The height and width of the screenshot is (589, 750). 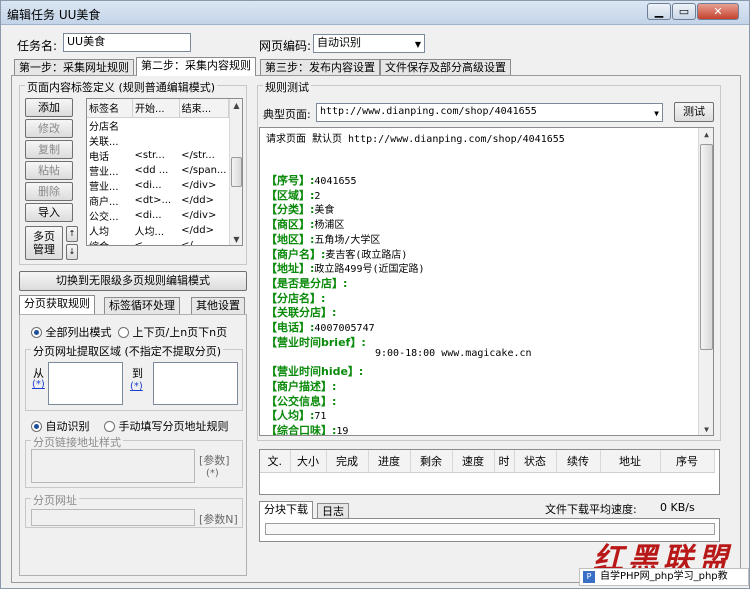 What do you see at coordinates (104, 127) in the screenshot?
I see `tag-name-cell: 分店名` at bounding box center [104, 127].